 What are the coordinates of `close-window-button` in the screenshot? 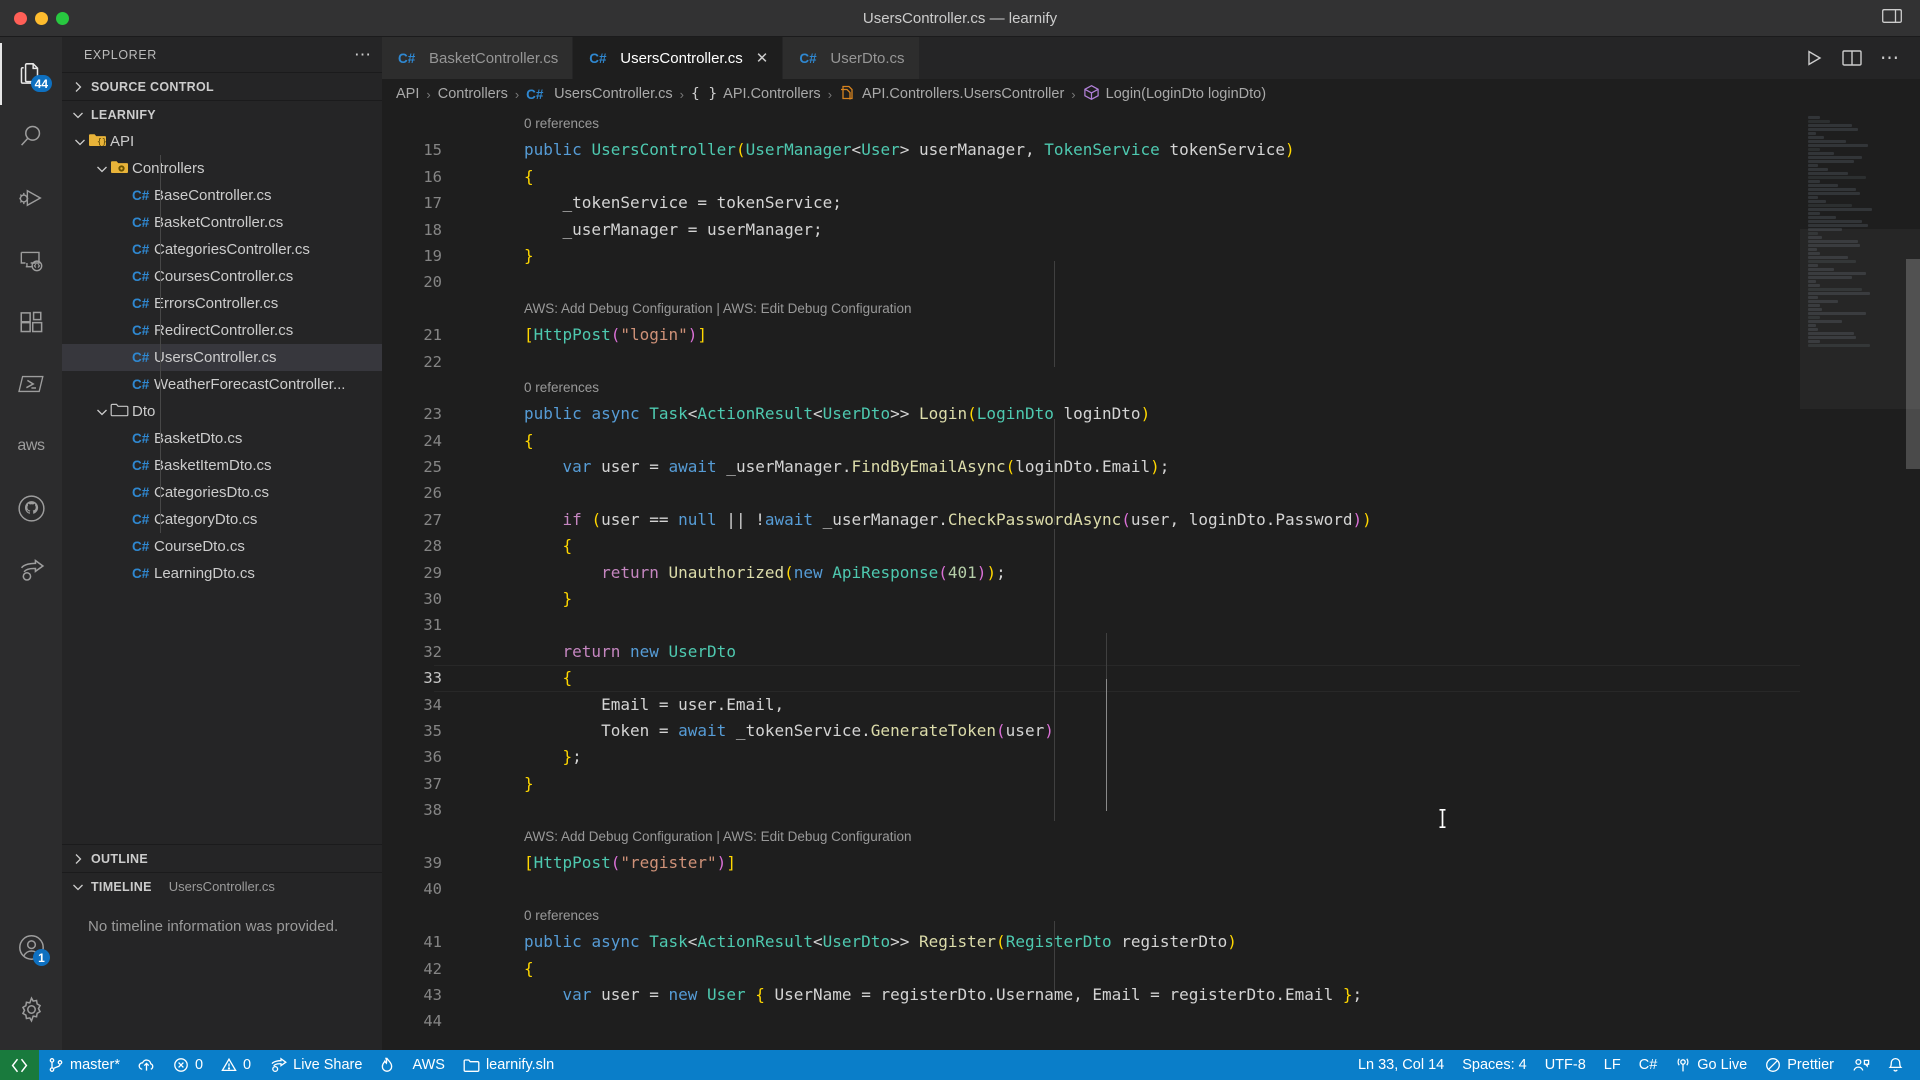 It's located at (20, 18).